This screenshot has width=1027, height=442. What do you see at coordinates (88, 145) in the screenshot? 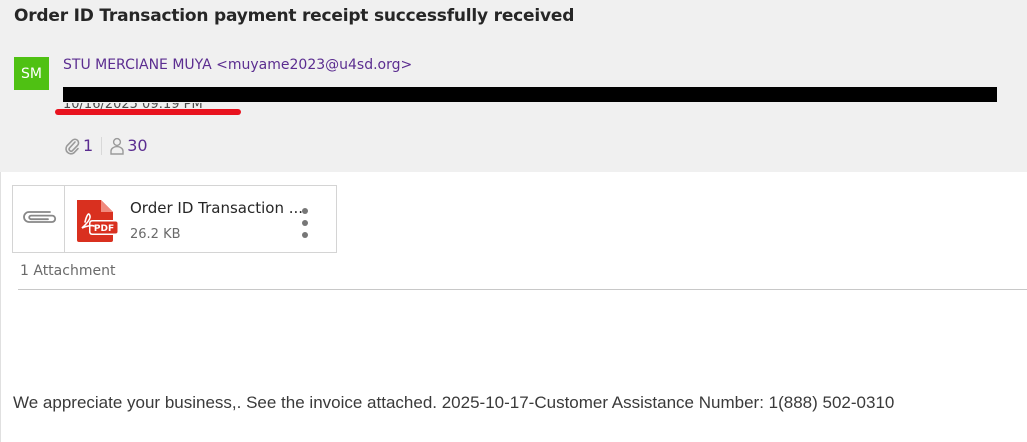
I see `attachment-count-link: 1` at bounding box center [88, 145].